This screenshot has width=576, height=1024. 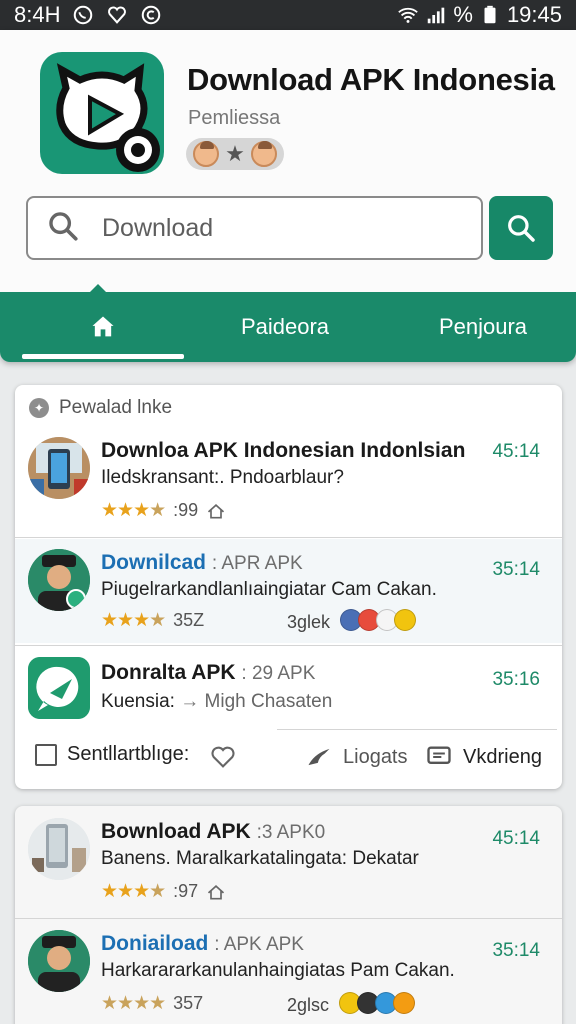 What do you see at coordinates (128, 754) in the screenshot?
I see `checkbox-label: Sentllartblıge:` at bounding box center [128, 754].